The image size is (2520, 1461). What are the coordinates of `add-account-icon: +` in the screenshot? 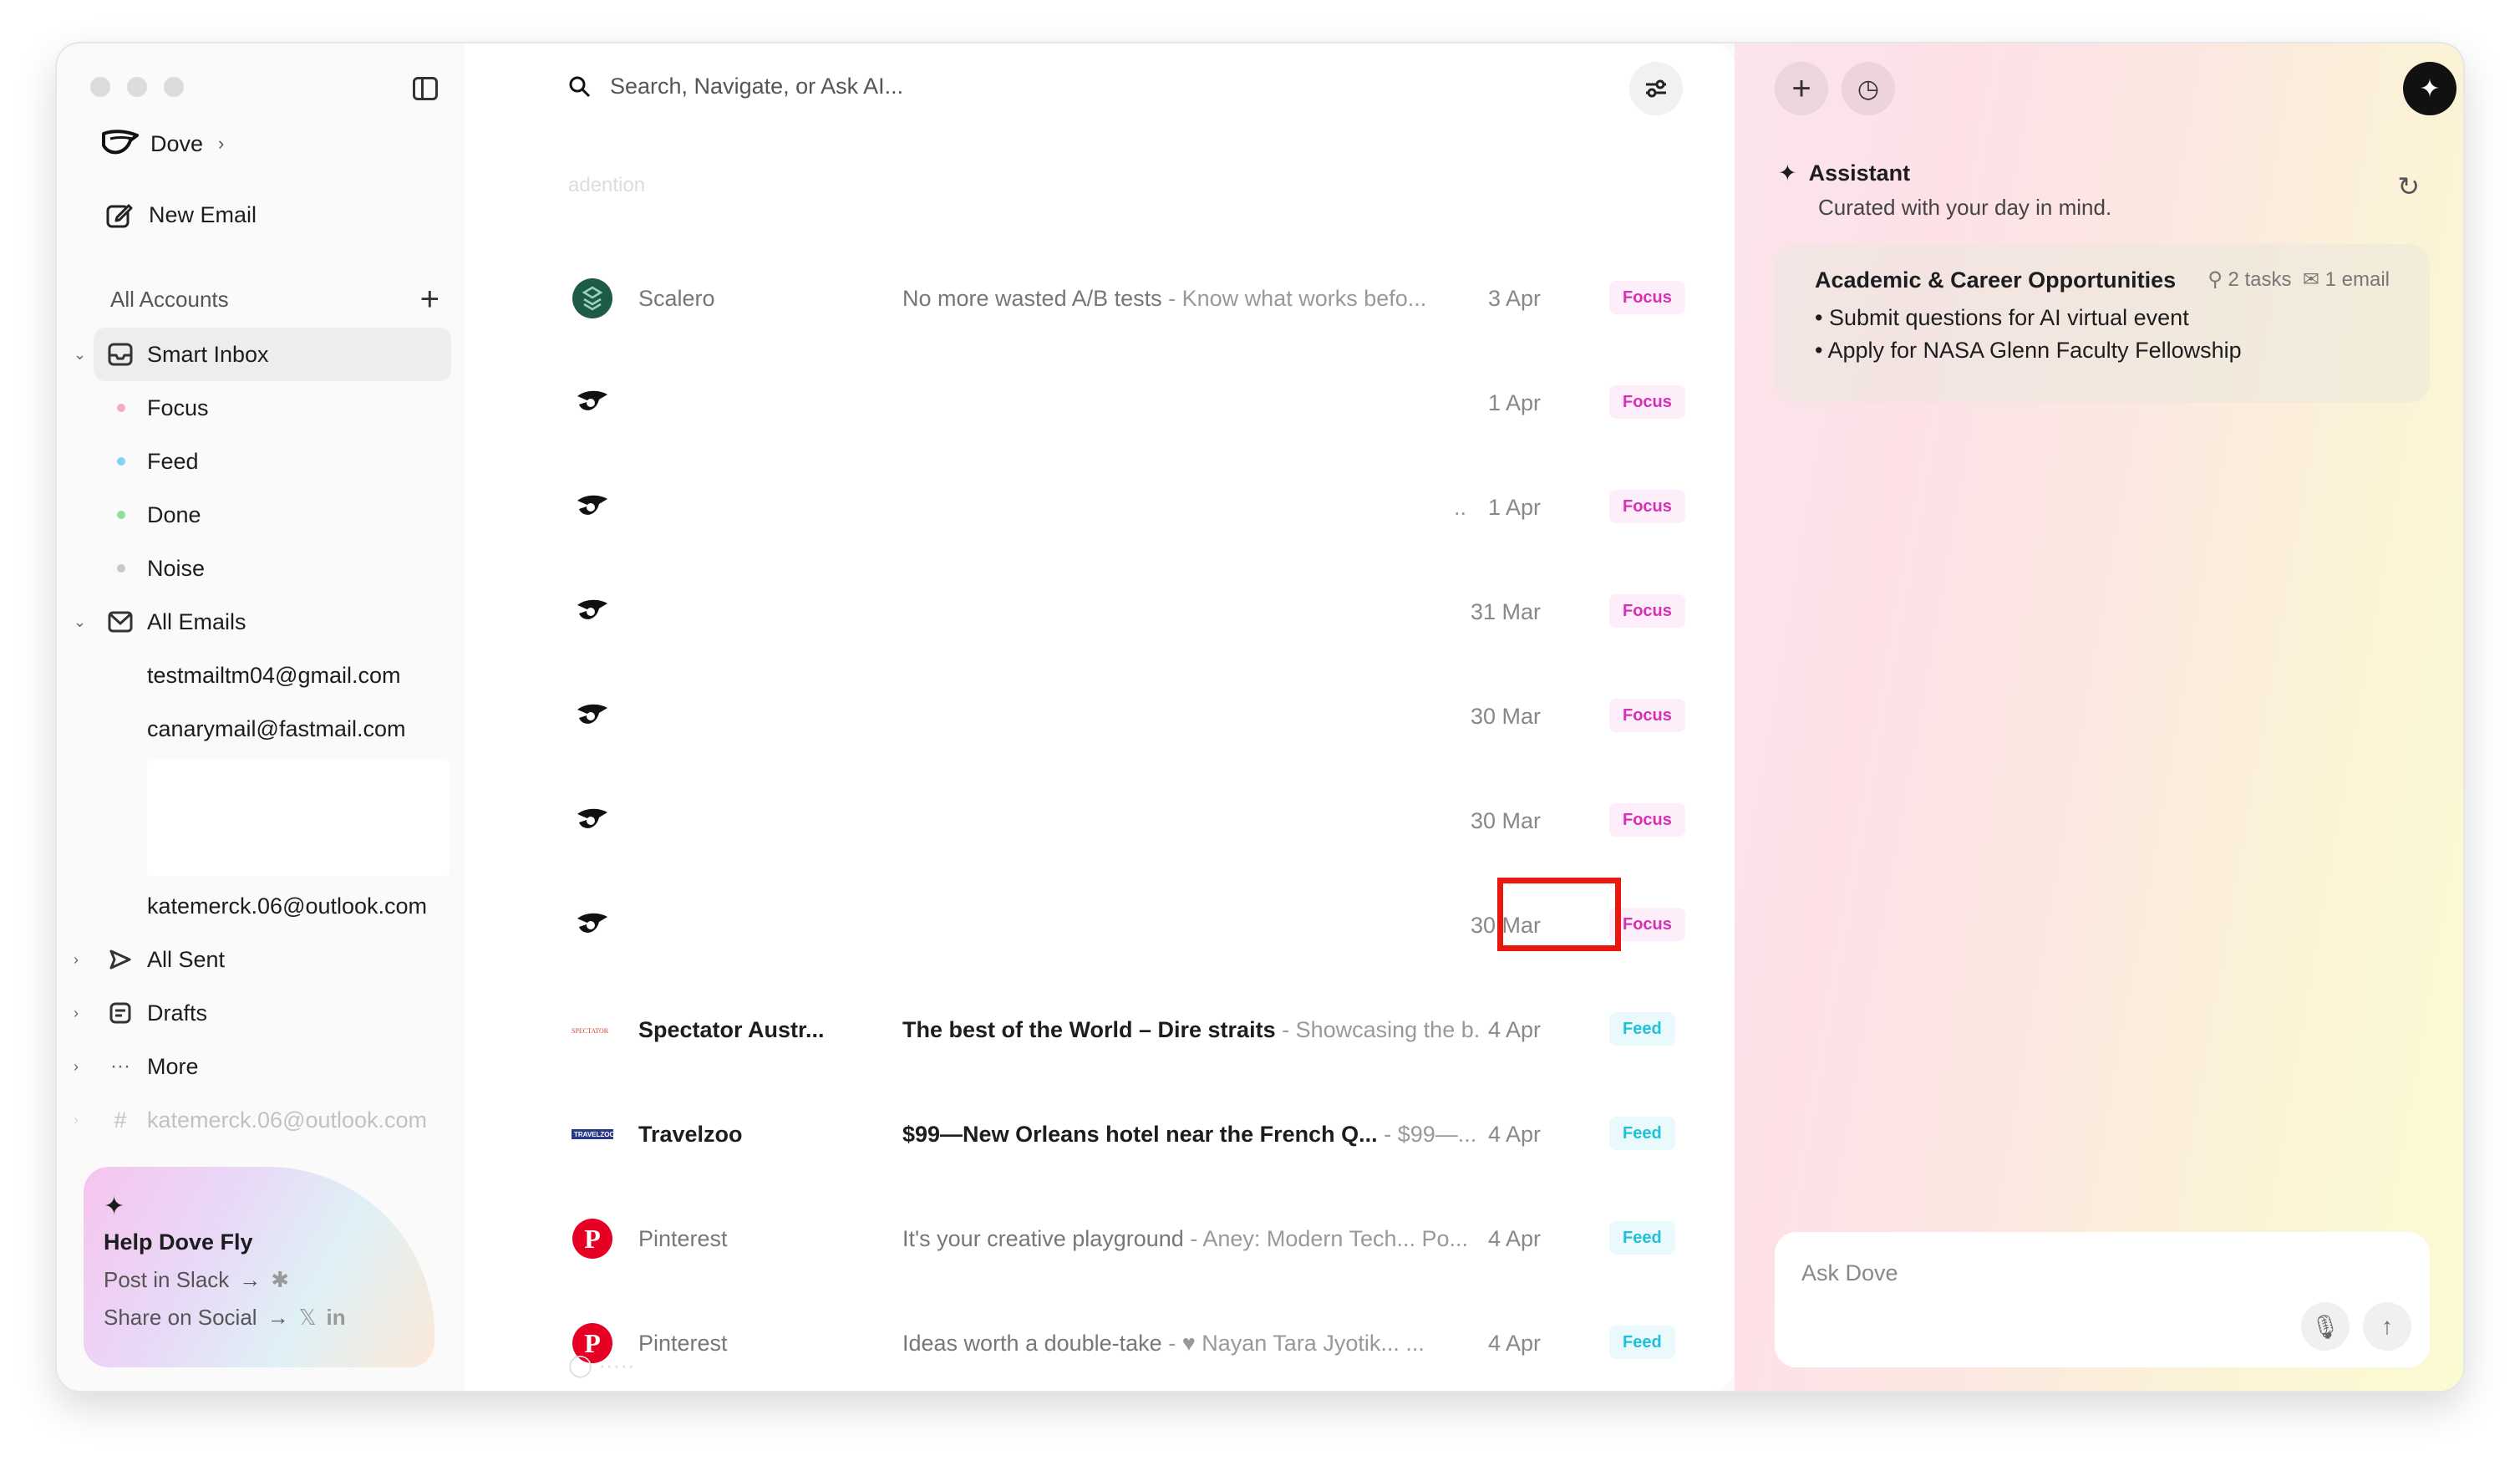 It's located at (430, 299).